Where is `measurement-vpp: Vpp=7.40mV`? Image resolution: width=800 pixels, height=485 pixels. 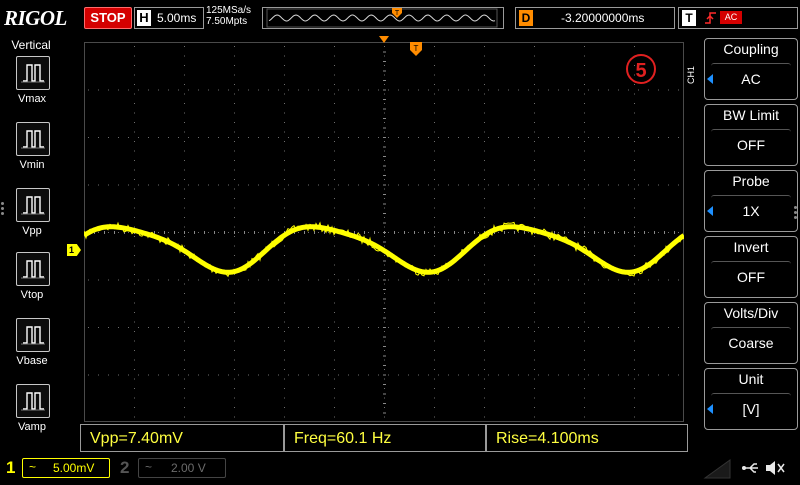
measurement-vpp: Vpp=7.40mV is located at coordinates (182, 438).